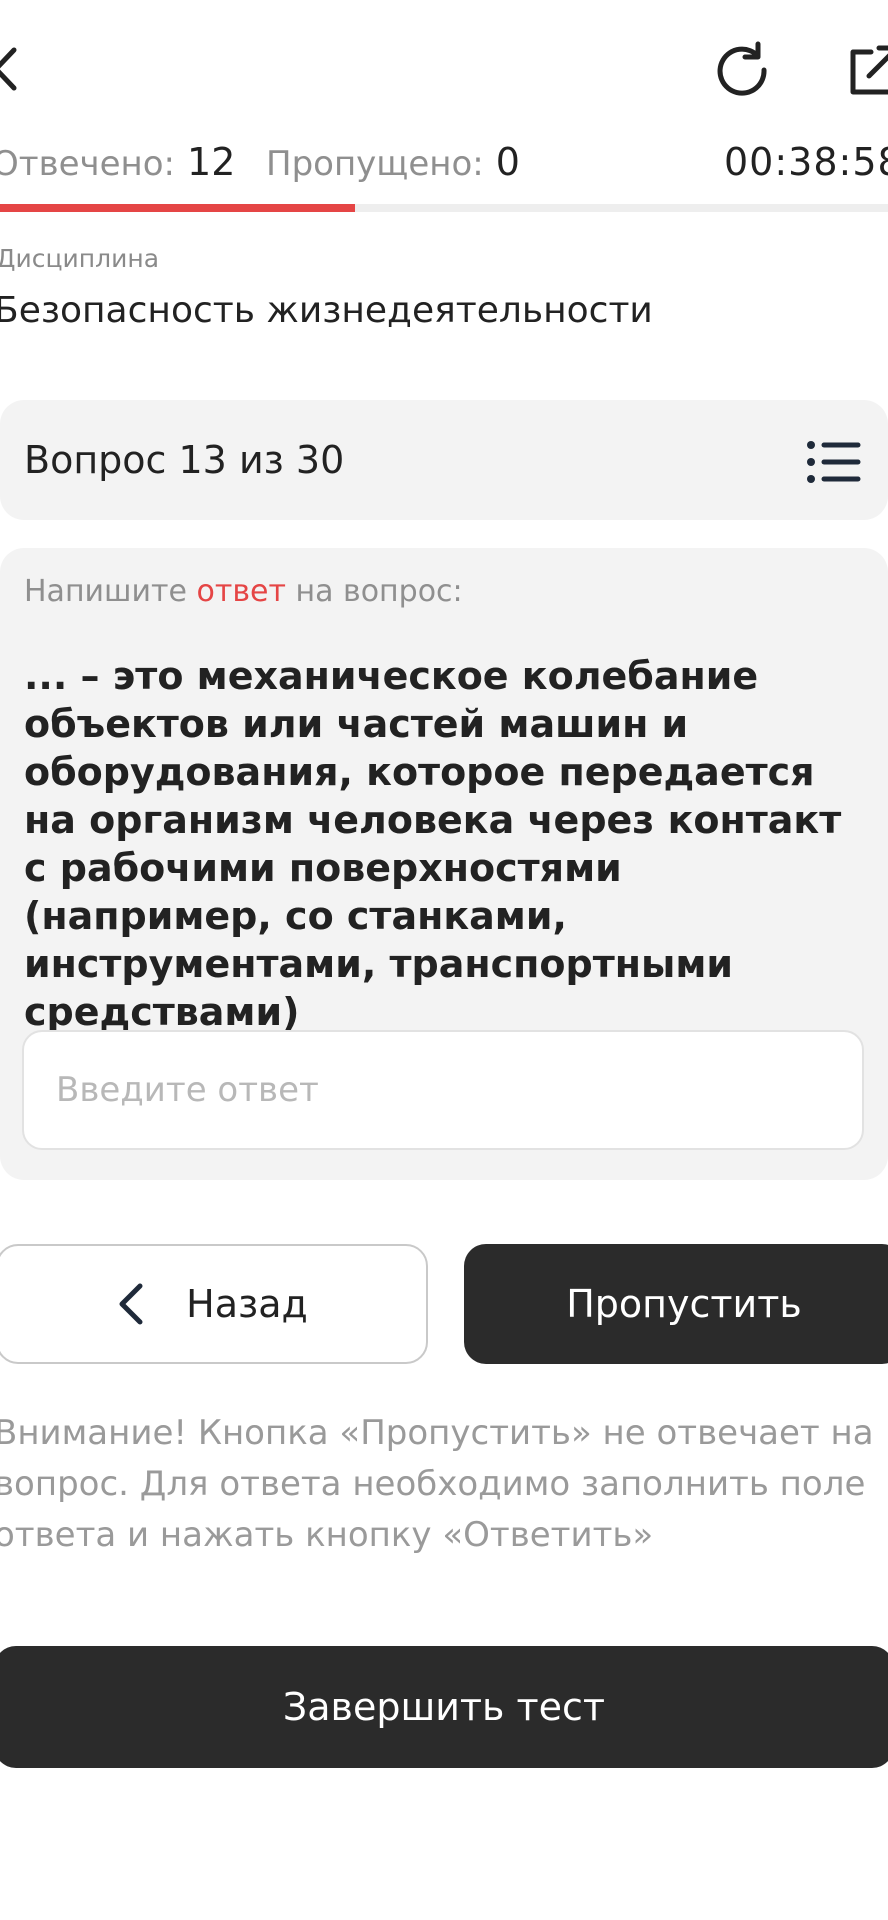 The width and height of the screenshot is (888, 1920). I want to click on chevron-left-icon, so click(131, 1304).